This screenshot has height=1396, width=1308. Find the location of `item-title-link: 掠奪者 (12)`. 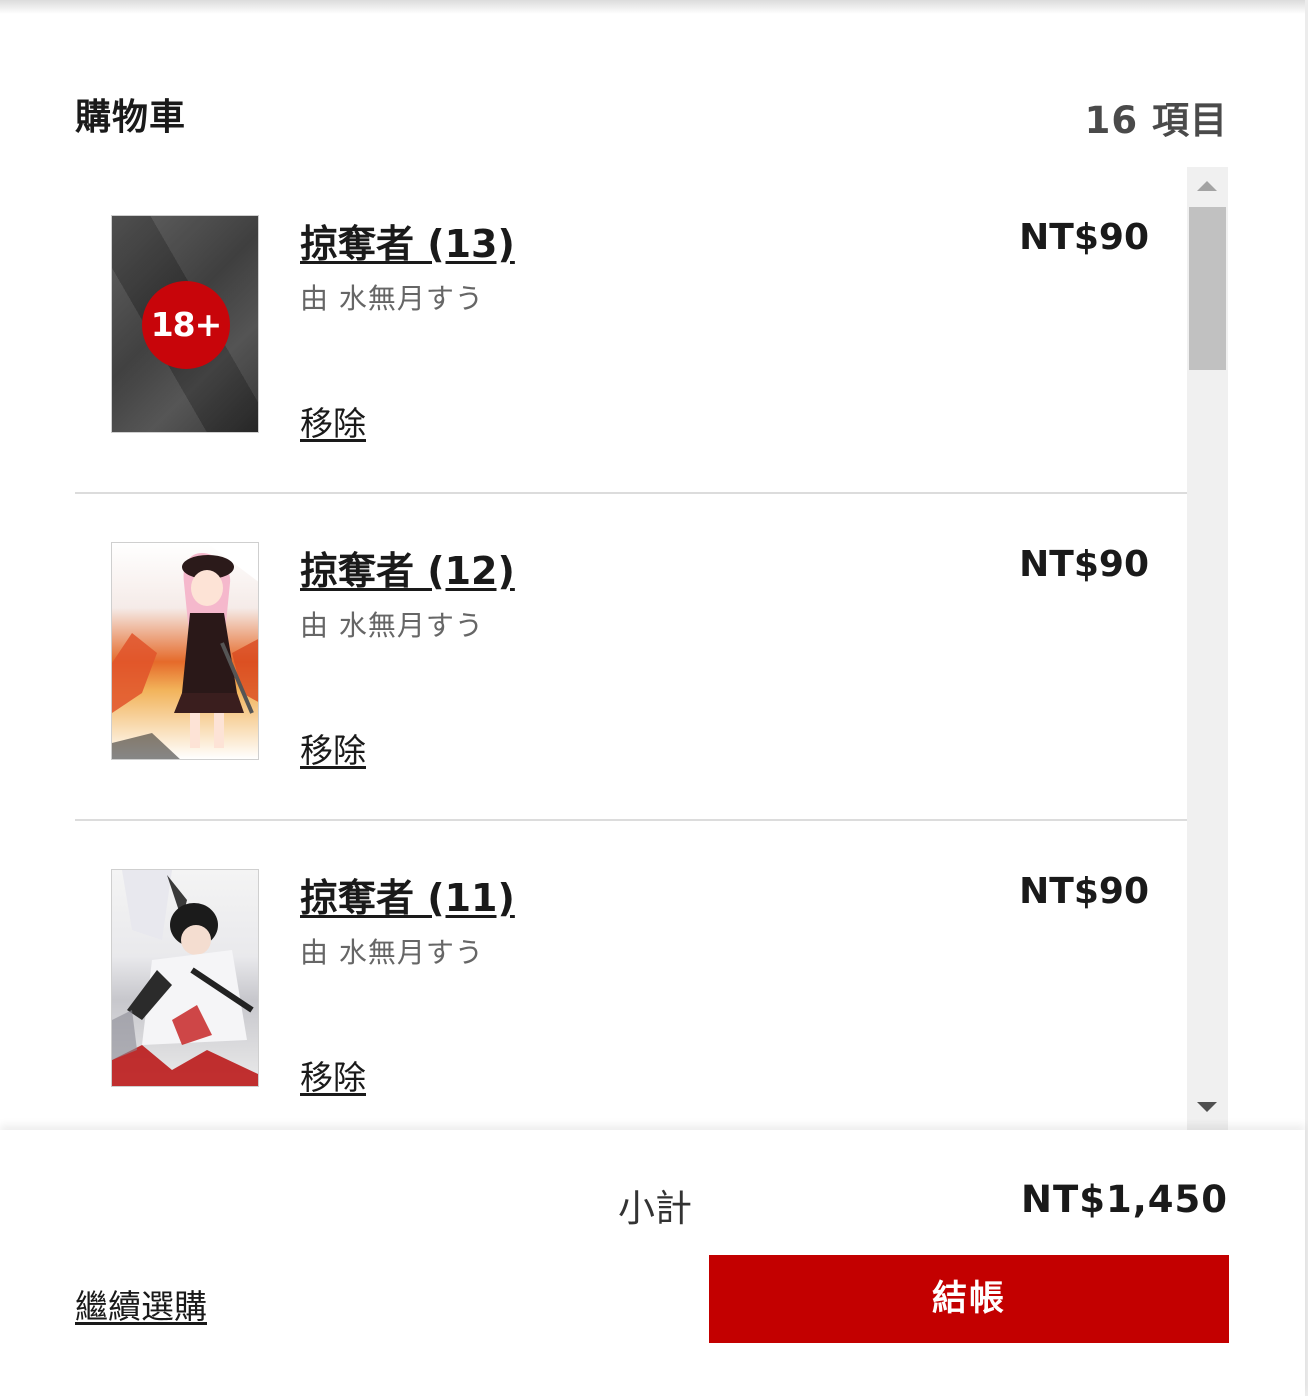

item-title-link: 掠奪者 (12) is located at coordinates (407, 567).